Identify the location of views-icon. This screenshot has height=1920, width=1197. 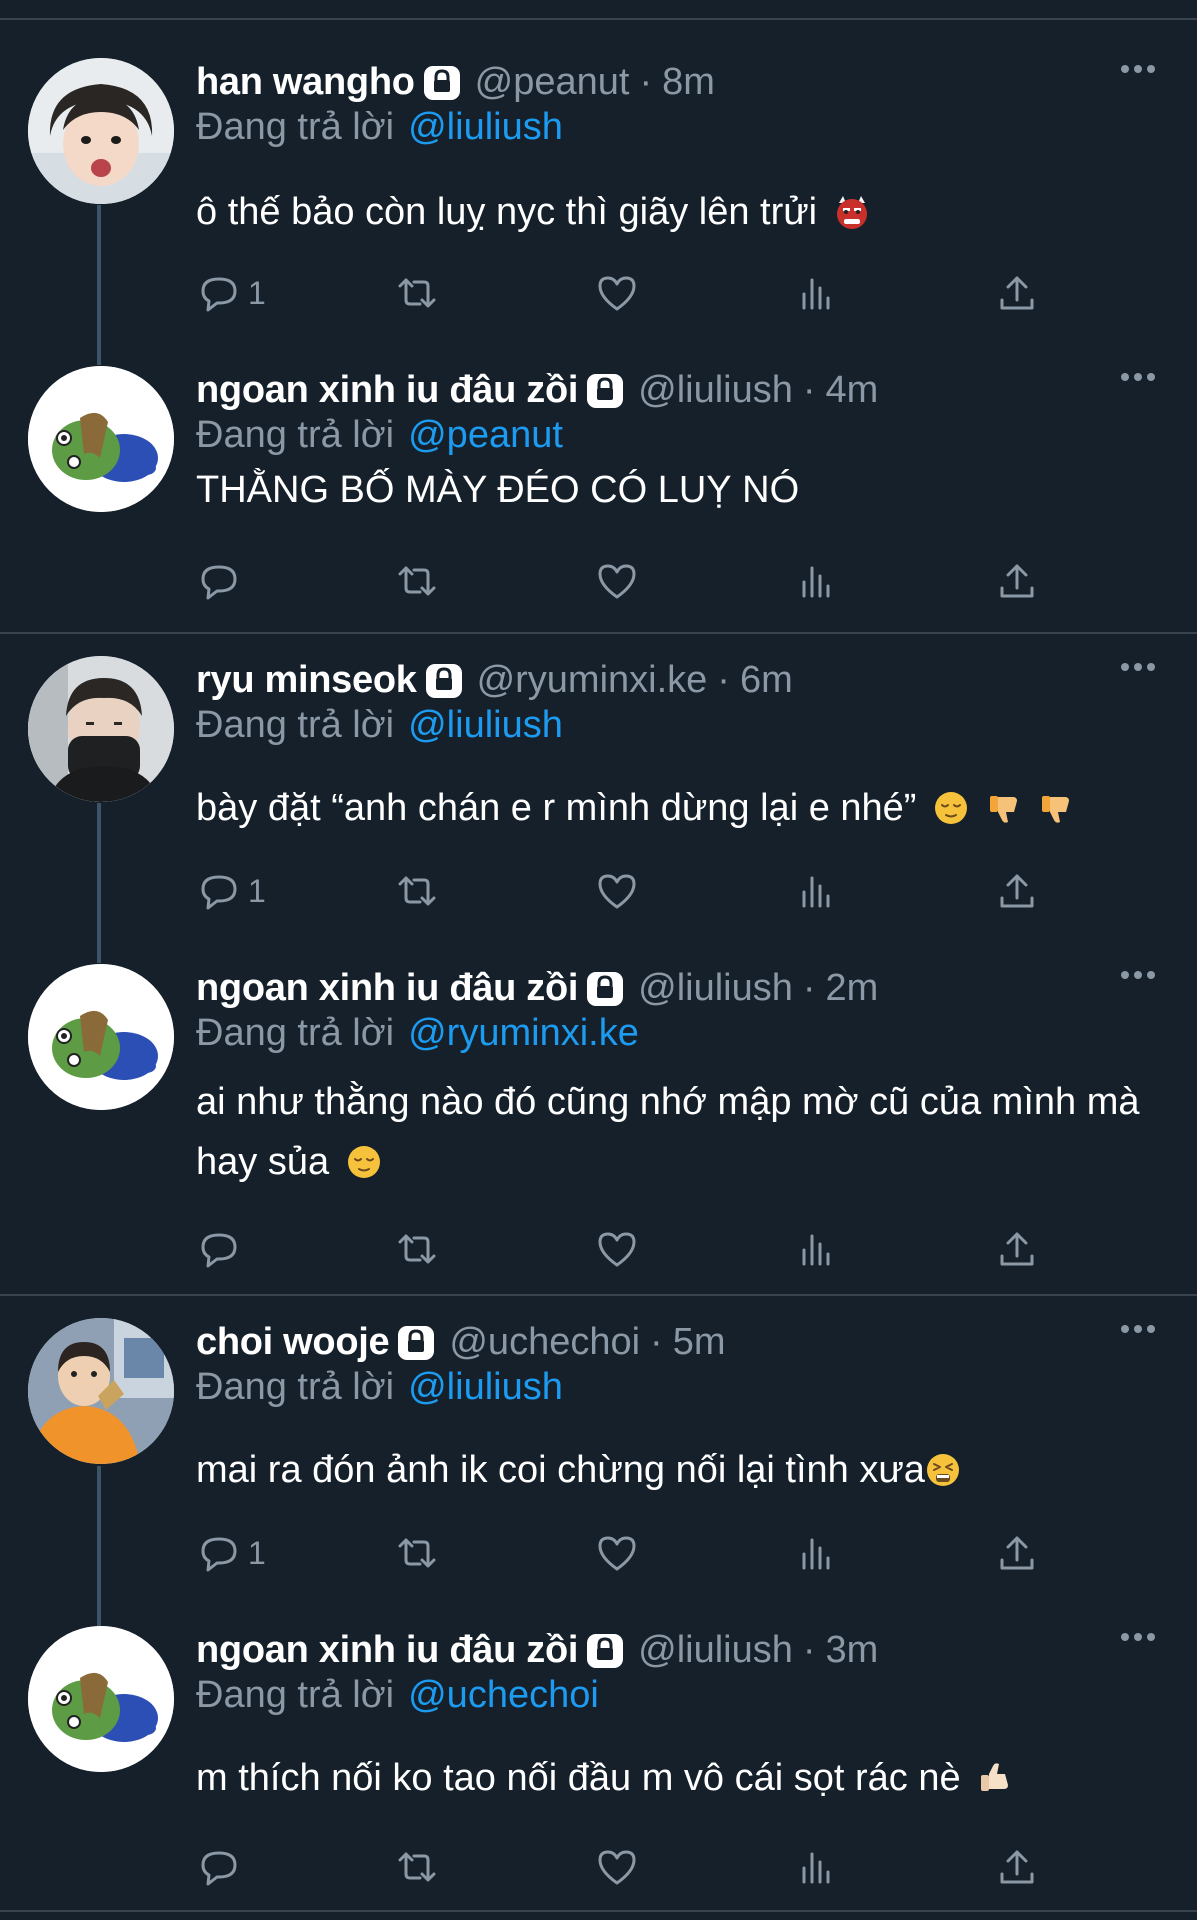
(816, 1554).